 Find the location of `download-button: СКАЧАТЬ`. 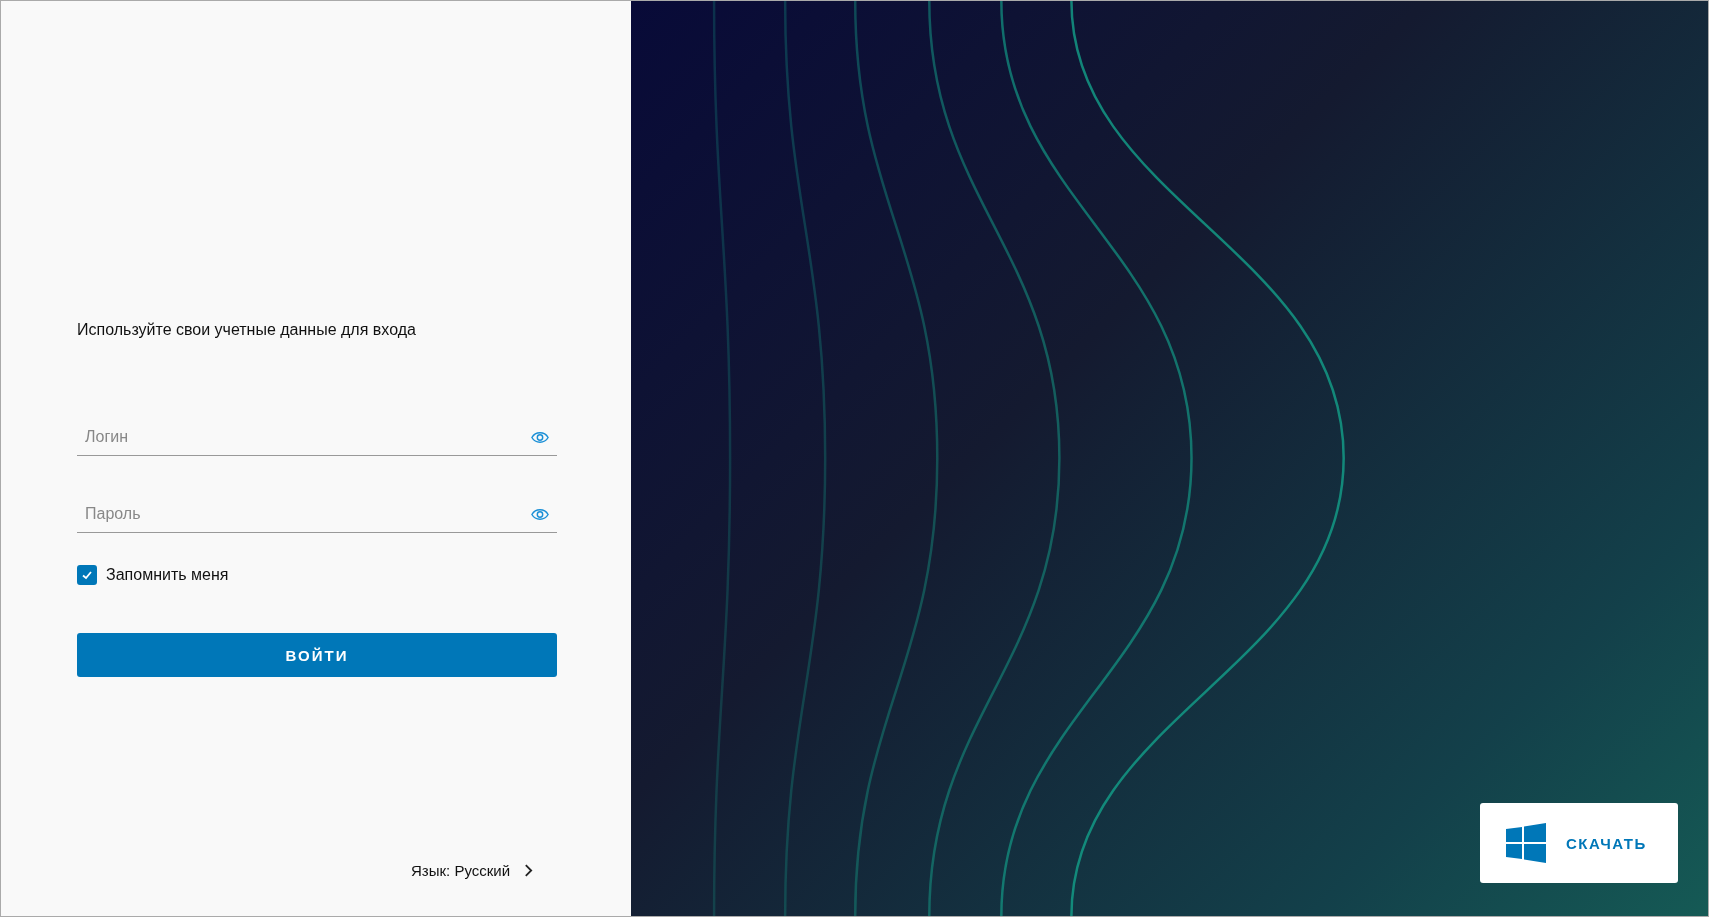

download-button: СКАЧАТЬ is located at coordinates (1579, 843).